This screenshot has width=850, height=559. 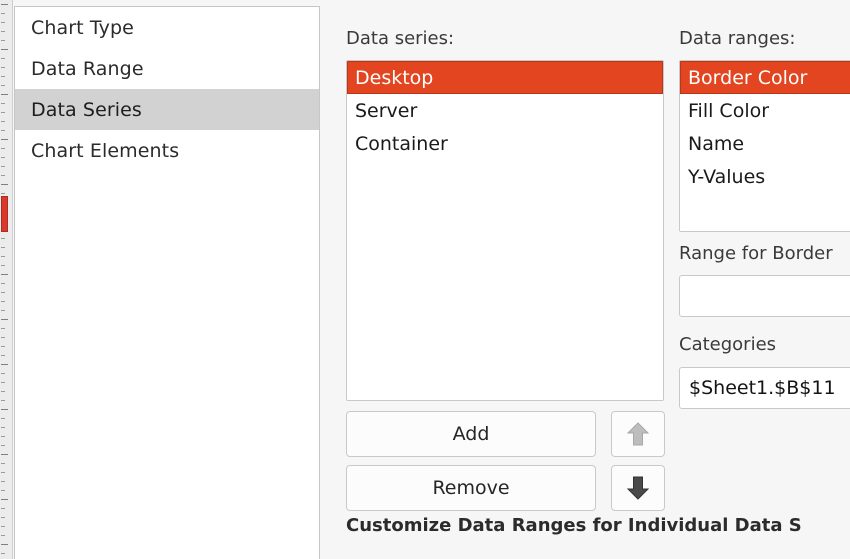 I want to click on arrow-down-icon, so click(x=638, y=488).